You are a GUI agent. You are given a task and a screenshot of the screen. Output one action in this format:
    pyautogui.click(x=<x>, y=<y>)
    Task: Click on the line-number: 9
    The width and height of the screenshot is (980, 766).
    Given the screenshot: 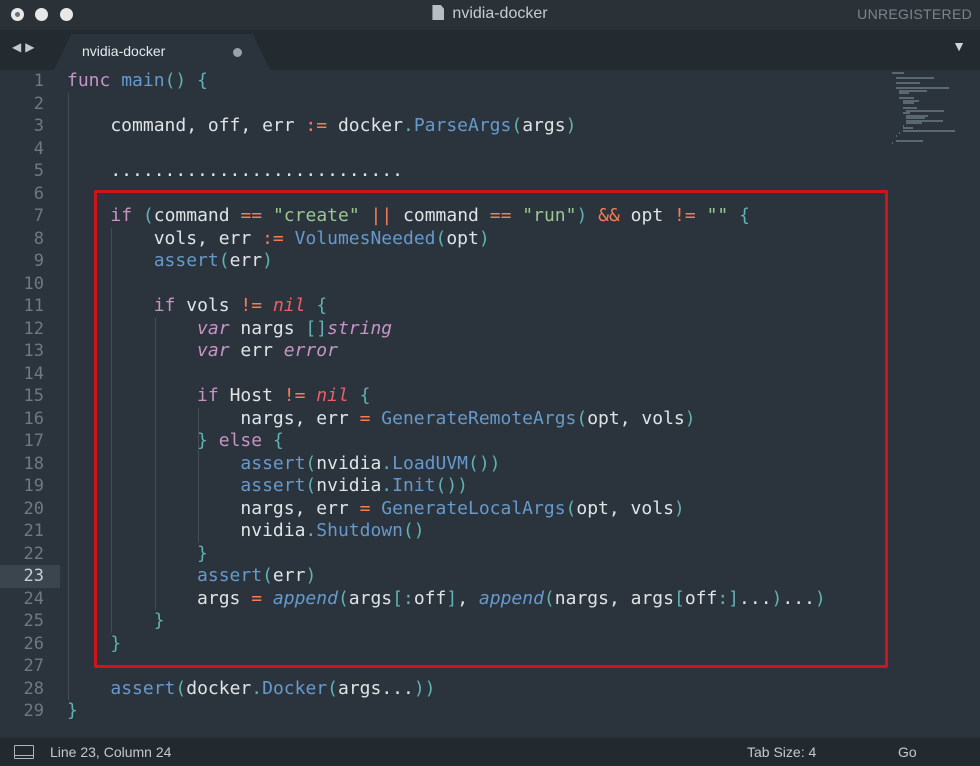 What is the action you would take?
    pyautogui.click(x=38, y=261)
    